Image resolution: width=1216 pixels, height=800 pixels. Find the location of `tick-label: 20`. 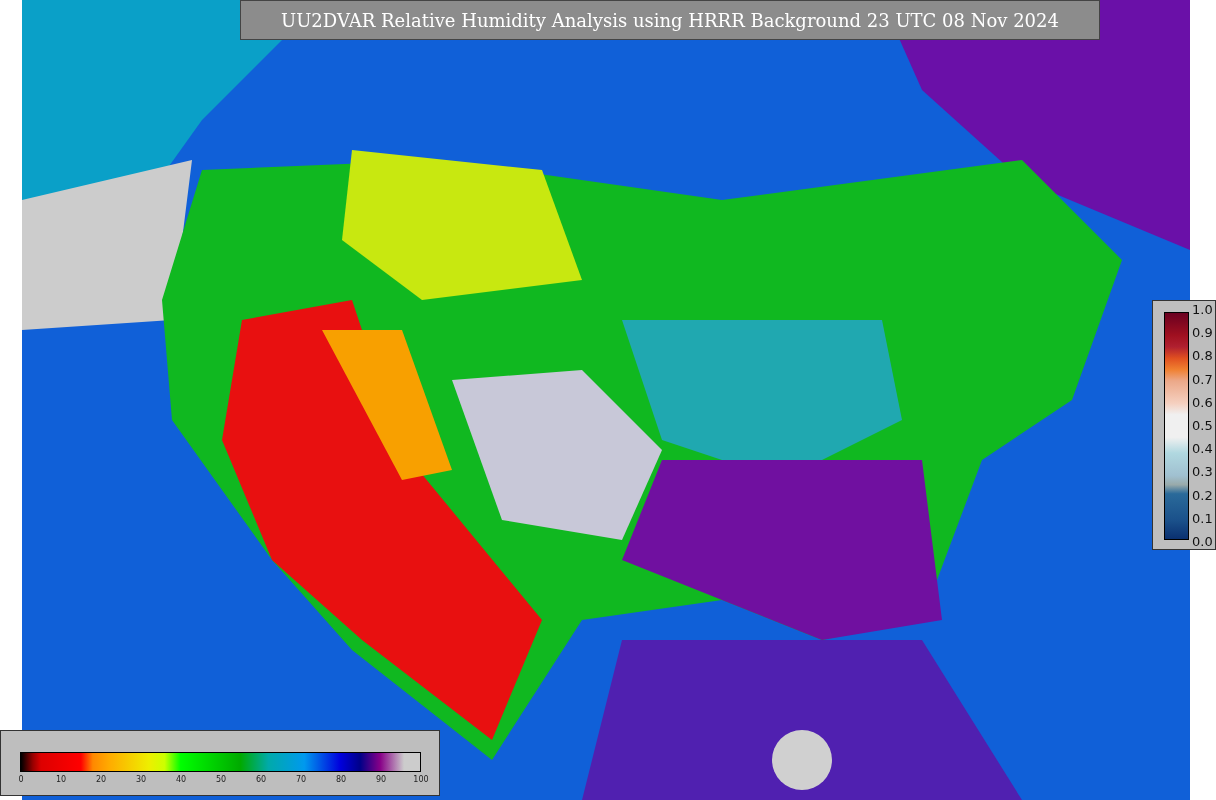

tick-label: 20 is located at coordinates (101, 779).